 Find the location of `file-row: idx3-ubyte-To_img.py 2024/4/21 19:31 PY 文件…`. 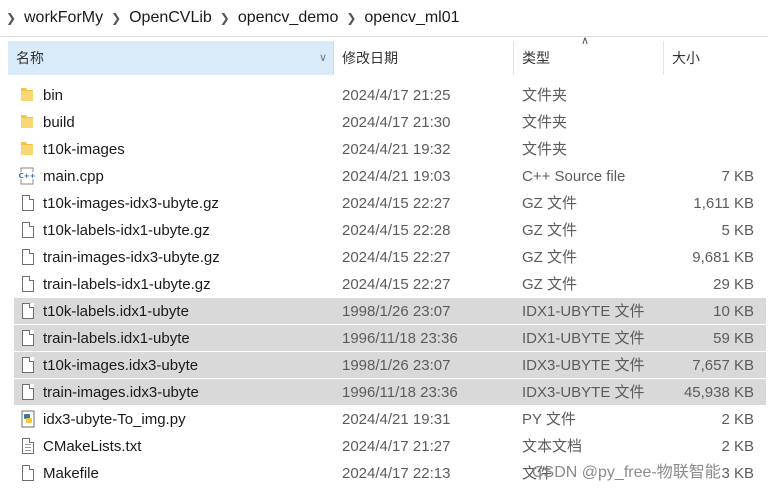

file-row: idx3-ubyte-To_img.py 2024/4/21 19:31 PY 文件… is located at coordinates (390, 419).